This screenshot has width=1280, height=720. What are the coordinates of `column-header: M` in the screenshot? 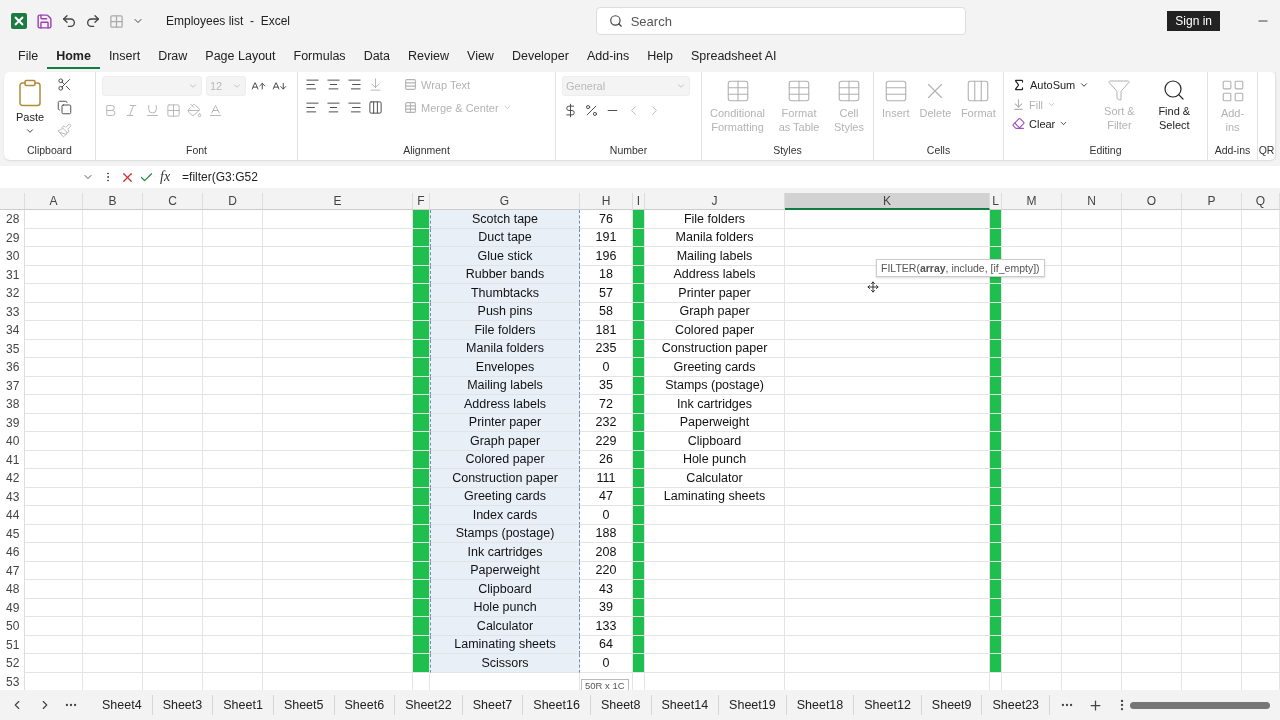 It's located at (1032, 201).